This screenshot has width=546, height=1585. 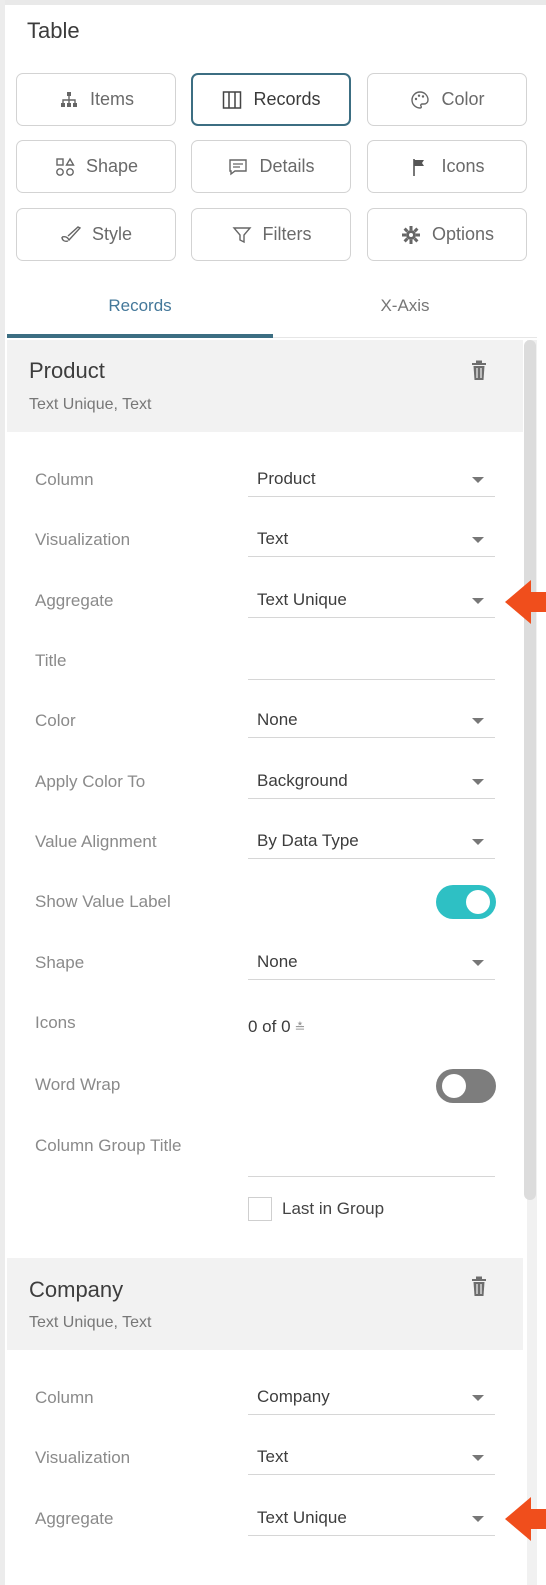 What do you see at coordinates (265, 1304) in the screenshot?
I see `company-card-header` at bounding box center [265, 1304].